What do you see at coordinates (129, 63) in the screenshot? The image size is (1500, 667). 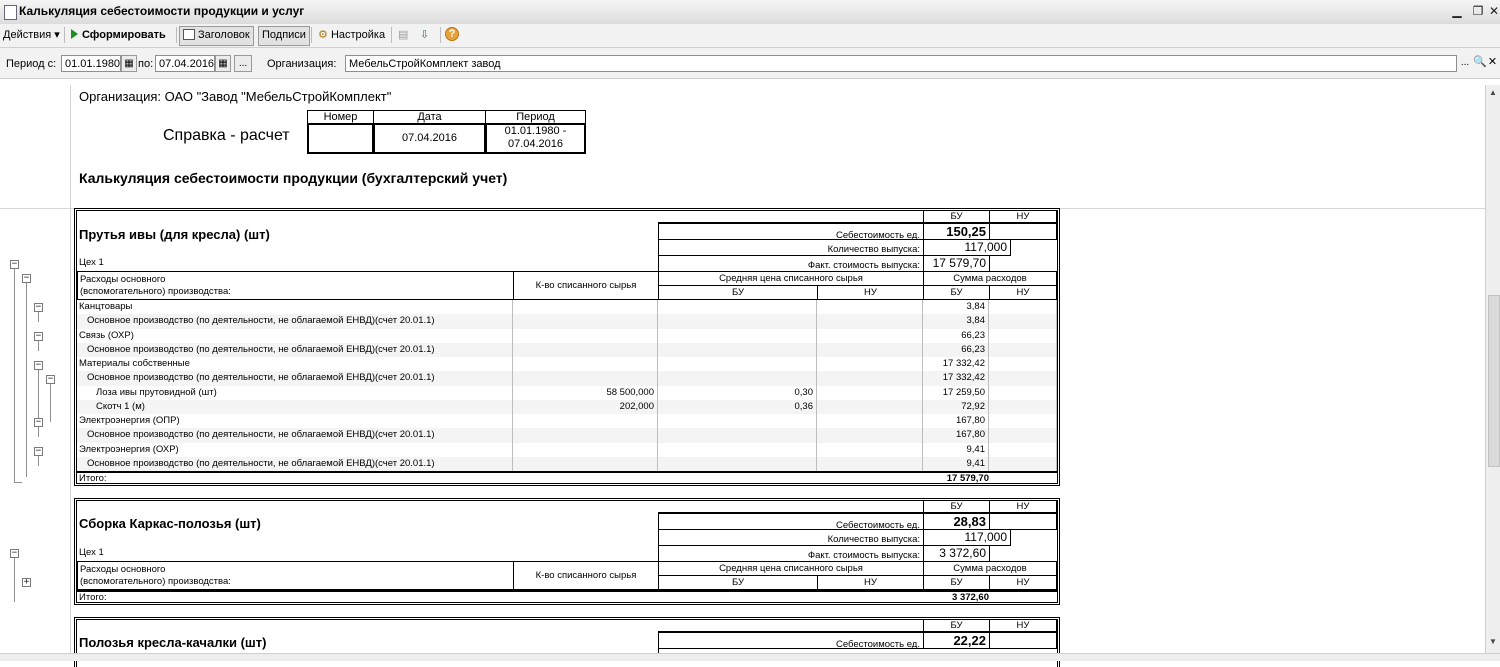 I see `calendar-from-icon: ▦` at bounding box center [129, 63].